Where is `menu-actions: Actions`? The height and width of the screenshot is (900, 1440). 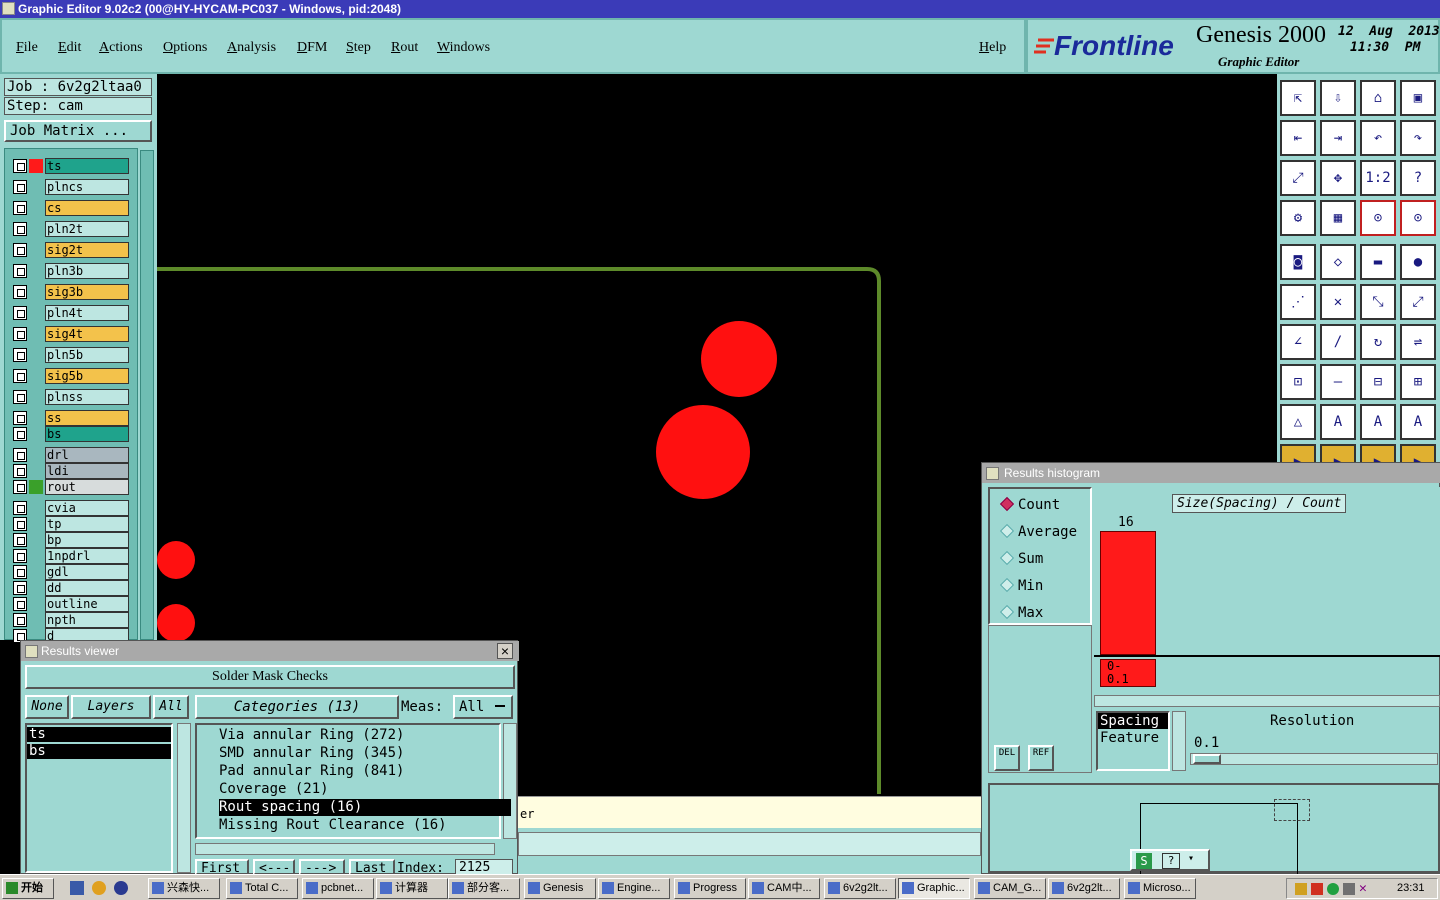
menu-actions: Actions is located at coordinates (121, 48).